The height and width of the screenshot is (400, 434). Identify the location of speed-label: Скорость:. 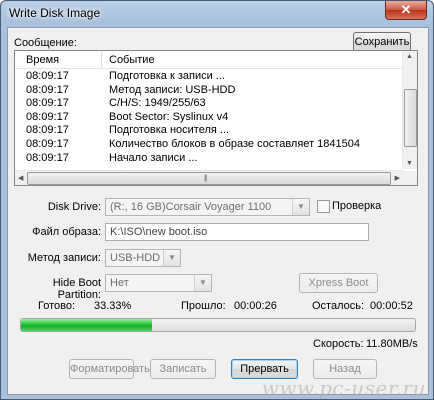
(338, 344).